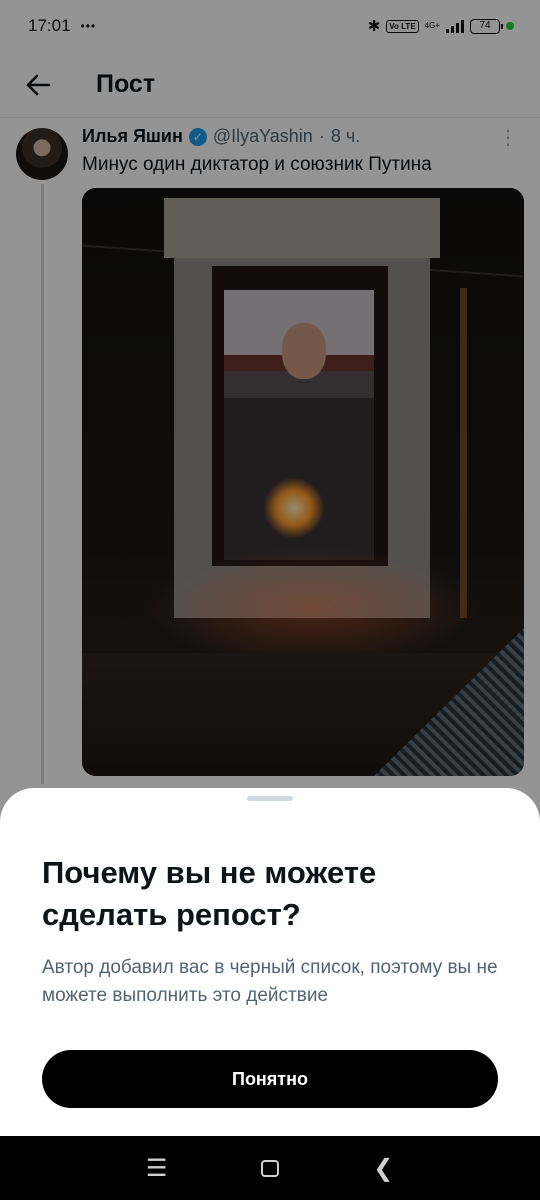  What do you see at coordinates (270, 798) in the screenshot?
I see `drag-handle` at bounding box center [270, 798].